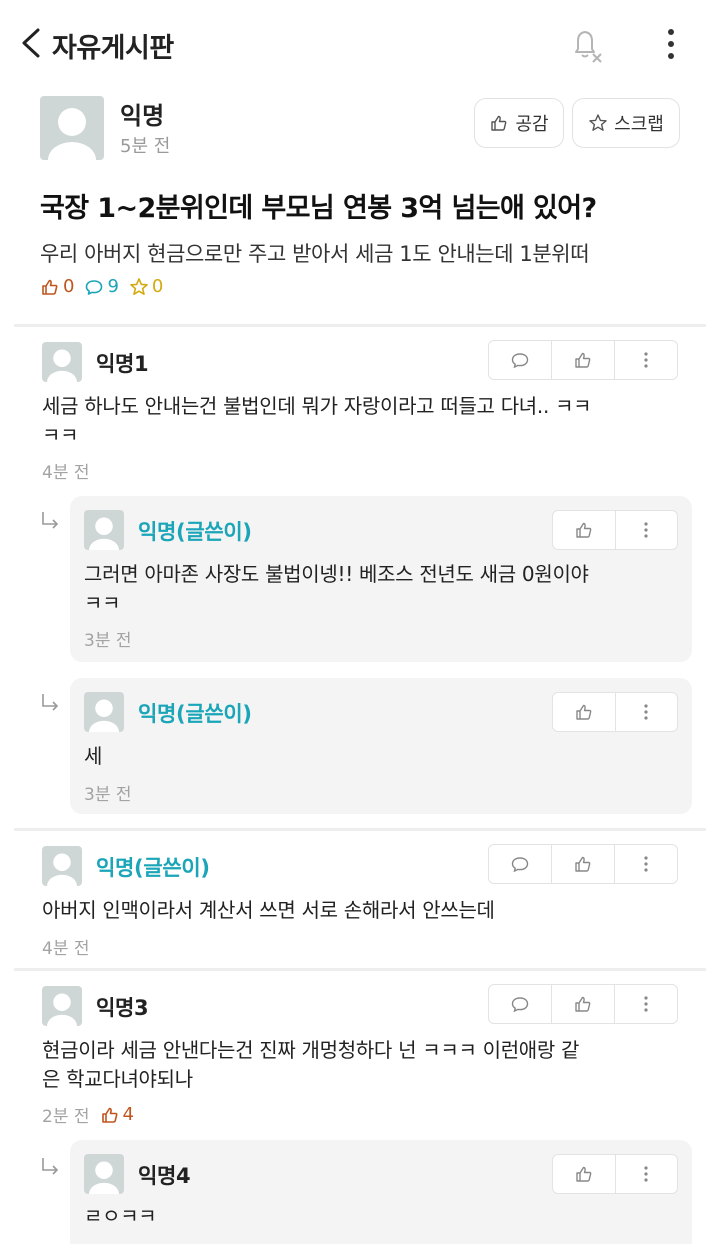 The image size is (719, 1244). What do you see at coordinates (102, 603) in the screenshot?
I see `comment-text-line: ㅋㅋ` at bounding box center [102, 603].